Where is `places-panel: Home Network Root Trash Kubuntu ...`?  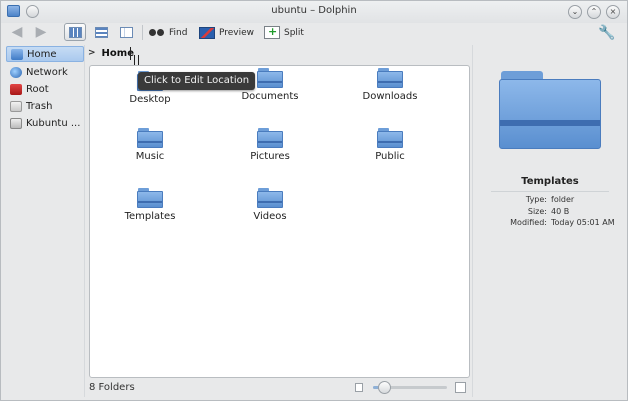
places-panel: Home Network Root Trash Kubuntu ... is located at coordinates (45, 90).